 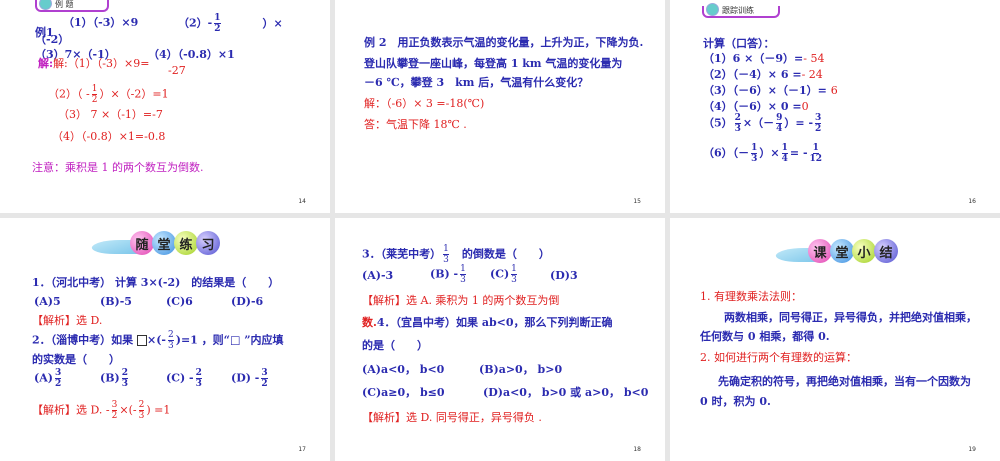 What do you see at coordinates (94, 63) in the screenshot?
I see `solution-1: 解:解:（1）（-3）×9=` at bounding box center [94, 63].